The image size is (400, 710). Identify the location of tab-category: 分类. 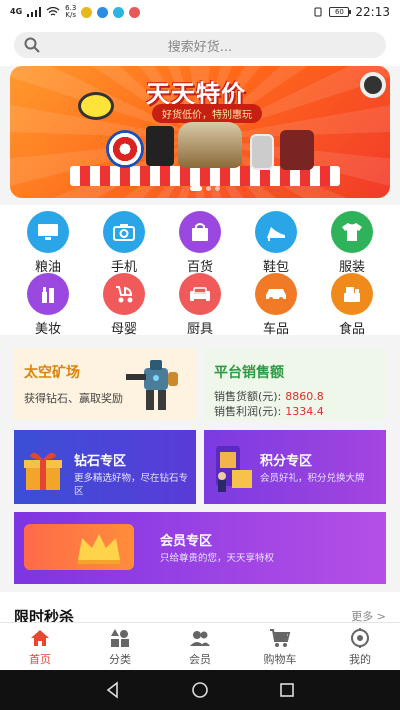
(120, 646).